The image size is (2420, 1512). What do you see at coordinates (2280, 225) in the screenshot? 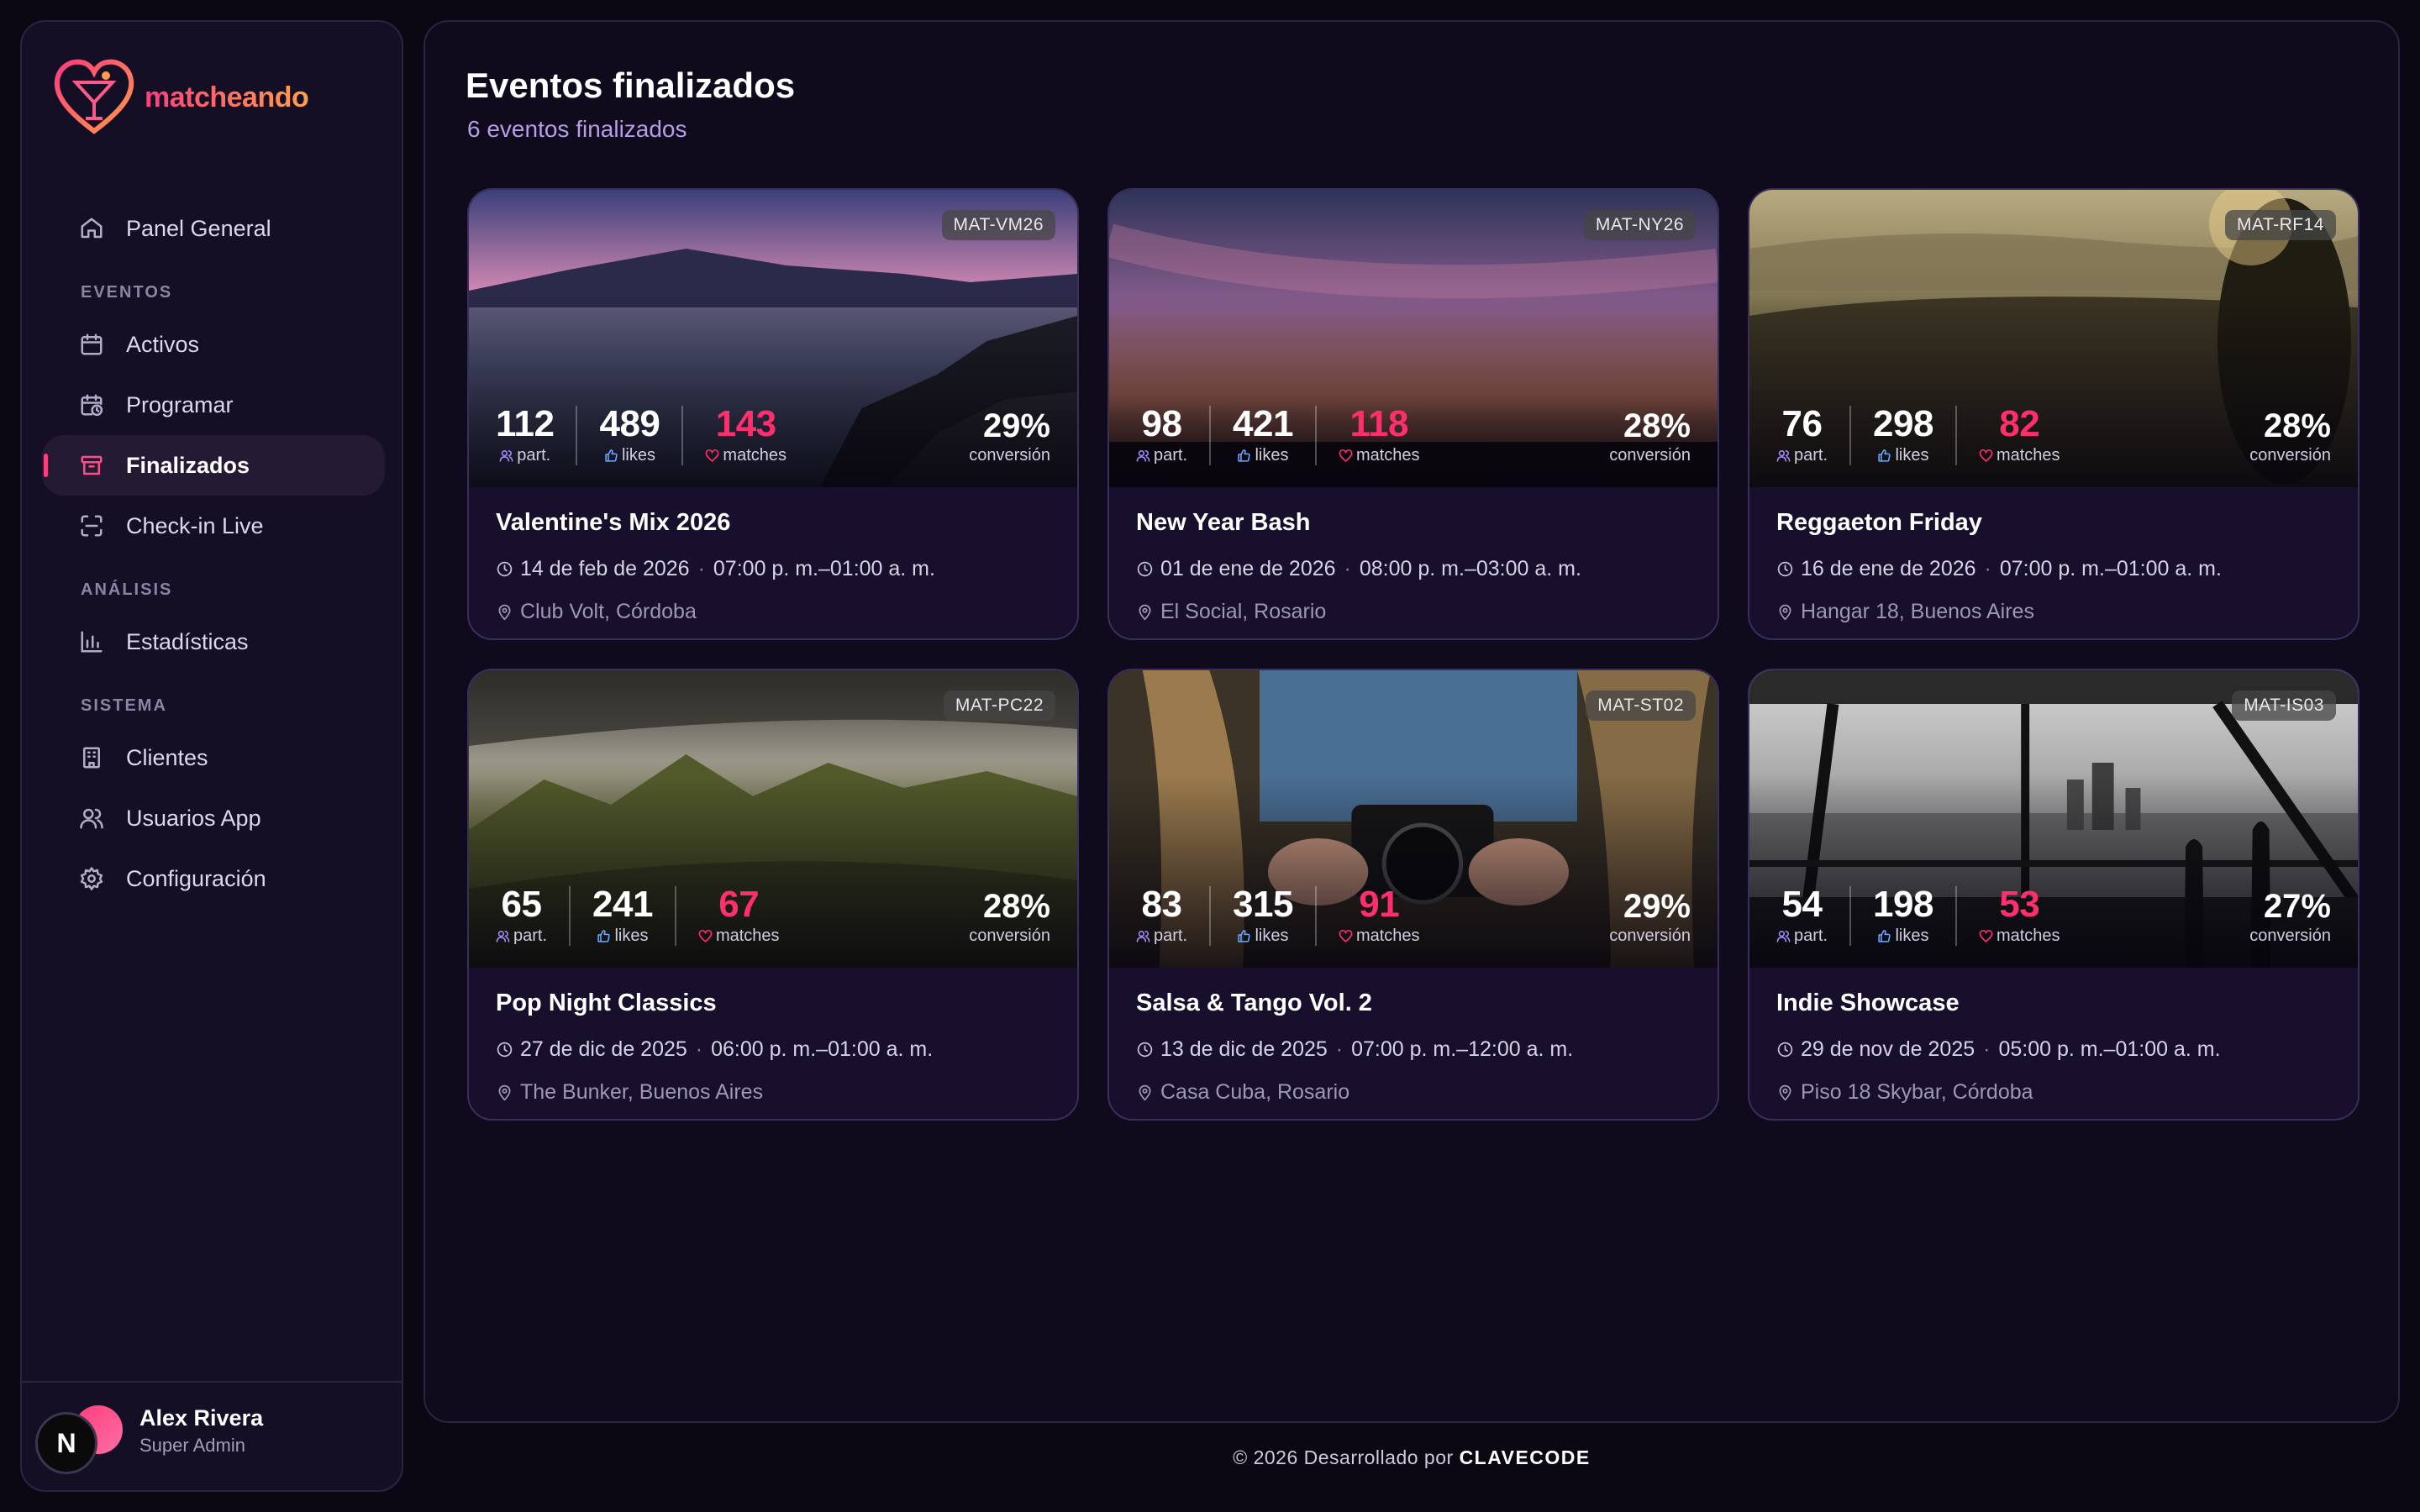
I see `event-code-badge: MAT-RF14` at bounding box center [2280, 225].